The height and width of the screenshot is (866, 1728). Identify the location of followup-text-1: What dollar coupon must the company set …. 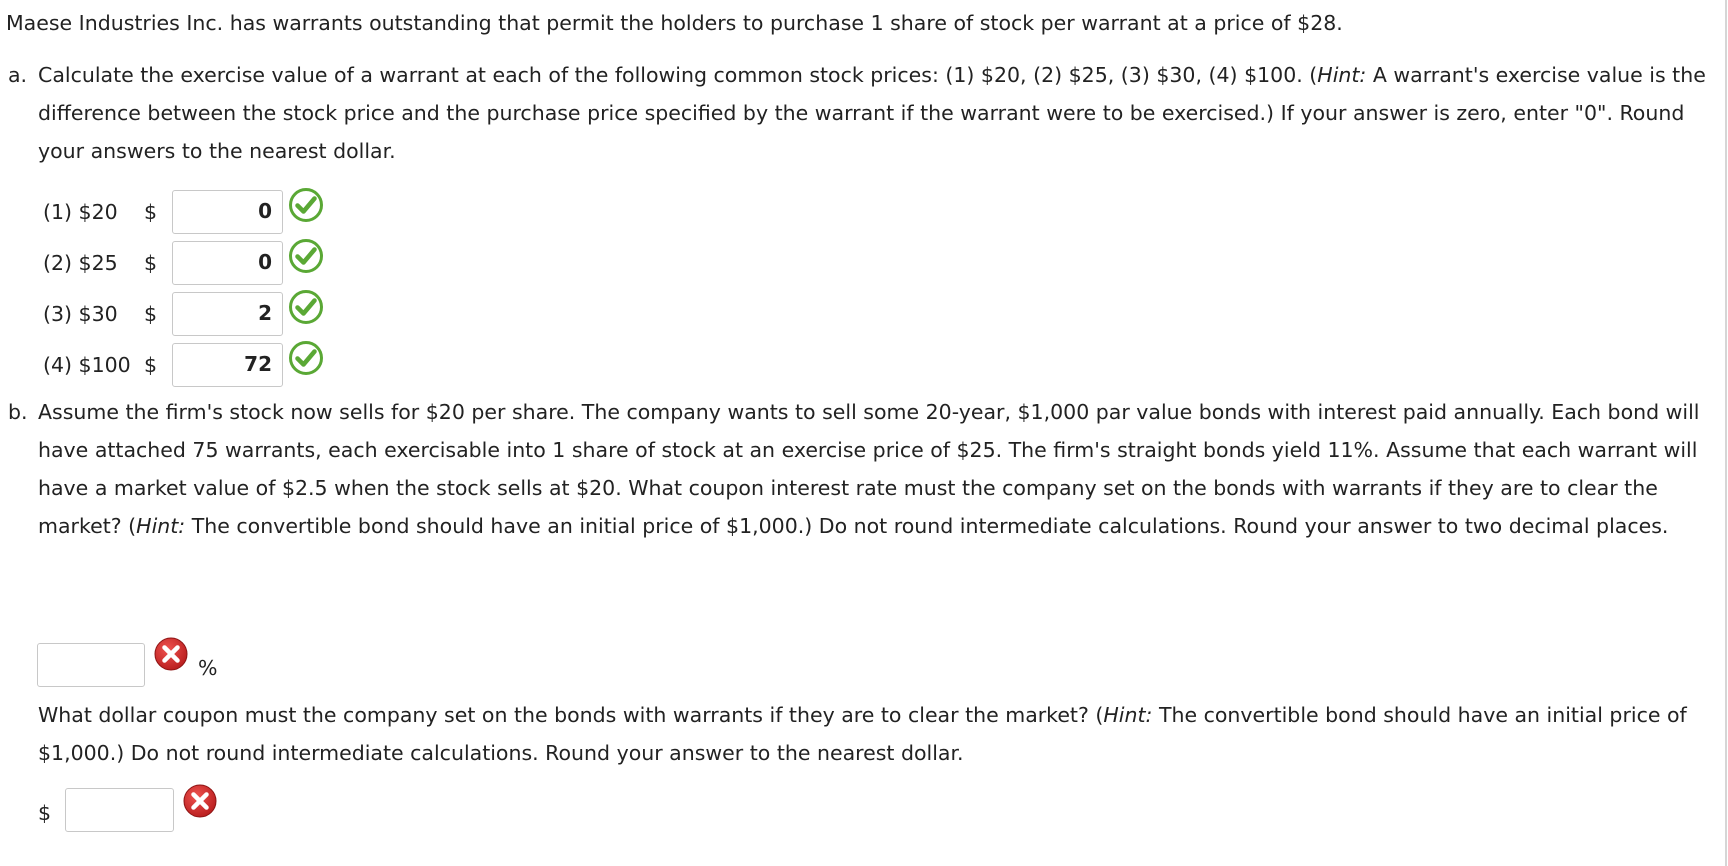
(571, 715).